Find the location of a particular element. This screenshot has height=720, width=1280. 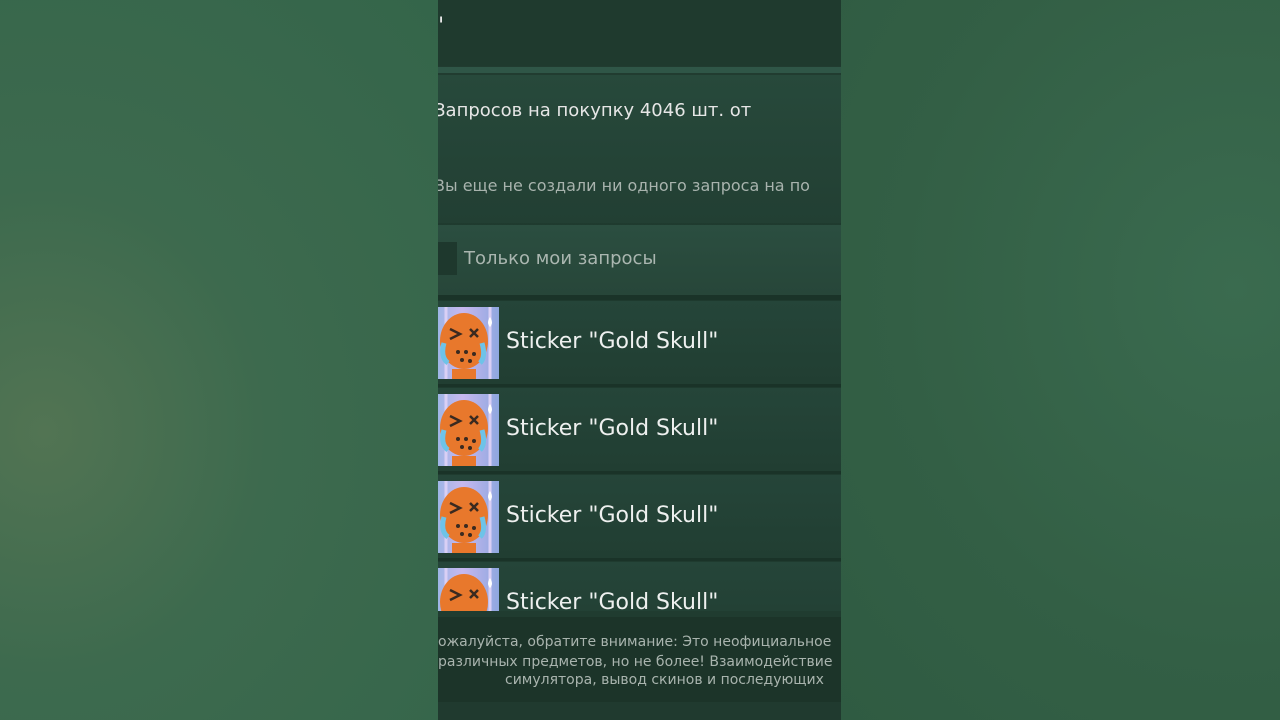

page-title: " is located at coordinates (441, 26).